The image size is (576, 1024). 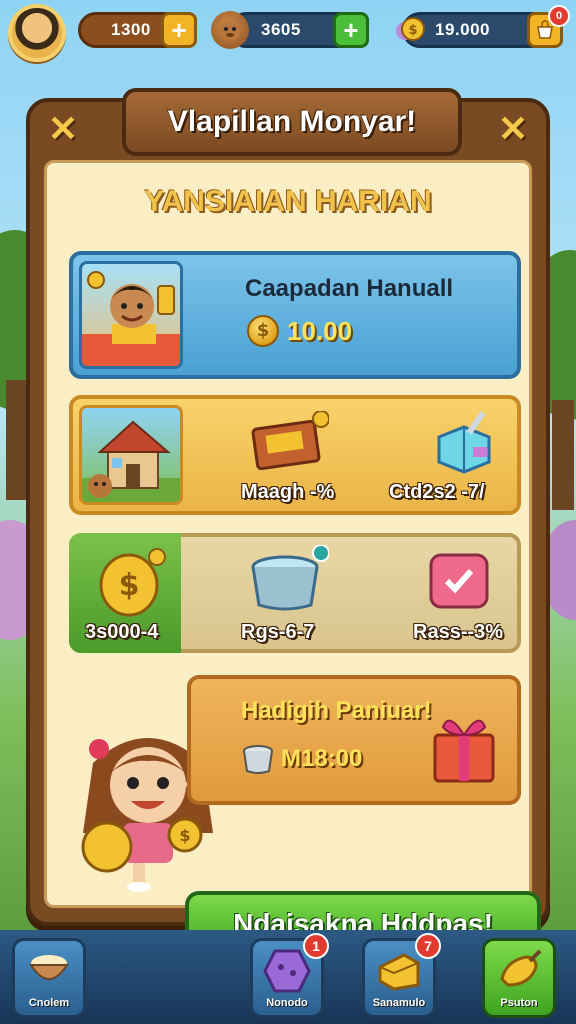 I want to click on bottom-nav: Cnolem 1 Nonodo 7 Sanamulo Psuton, so click(x=288, y=977).